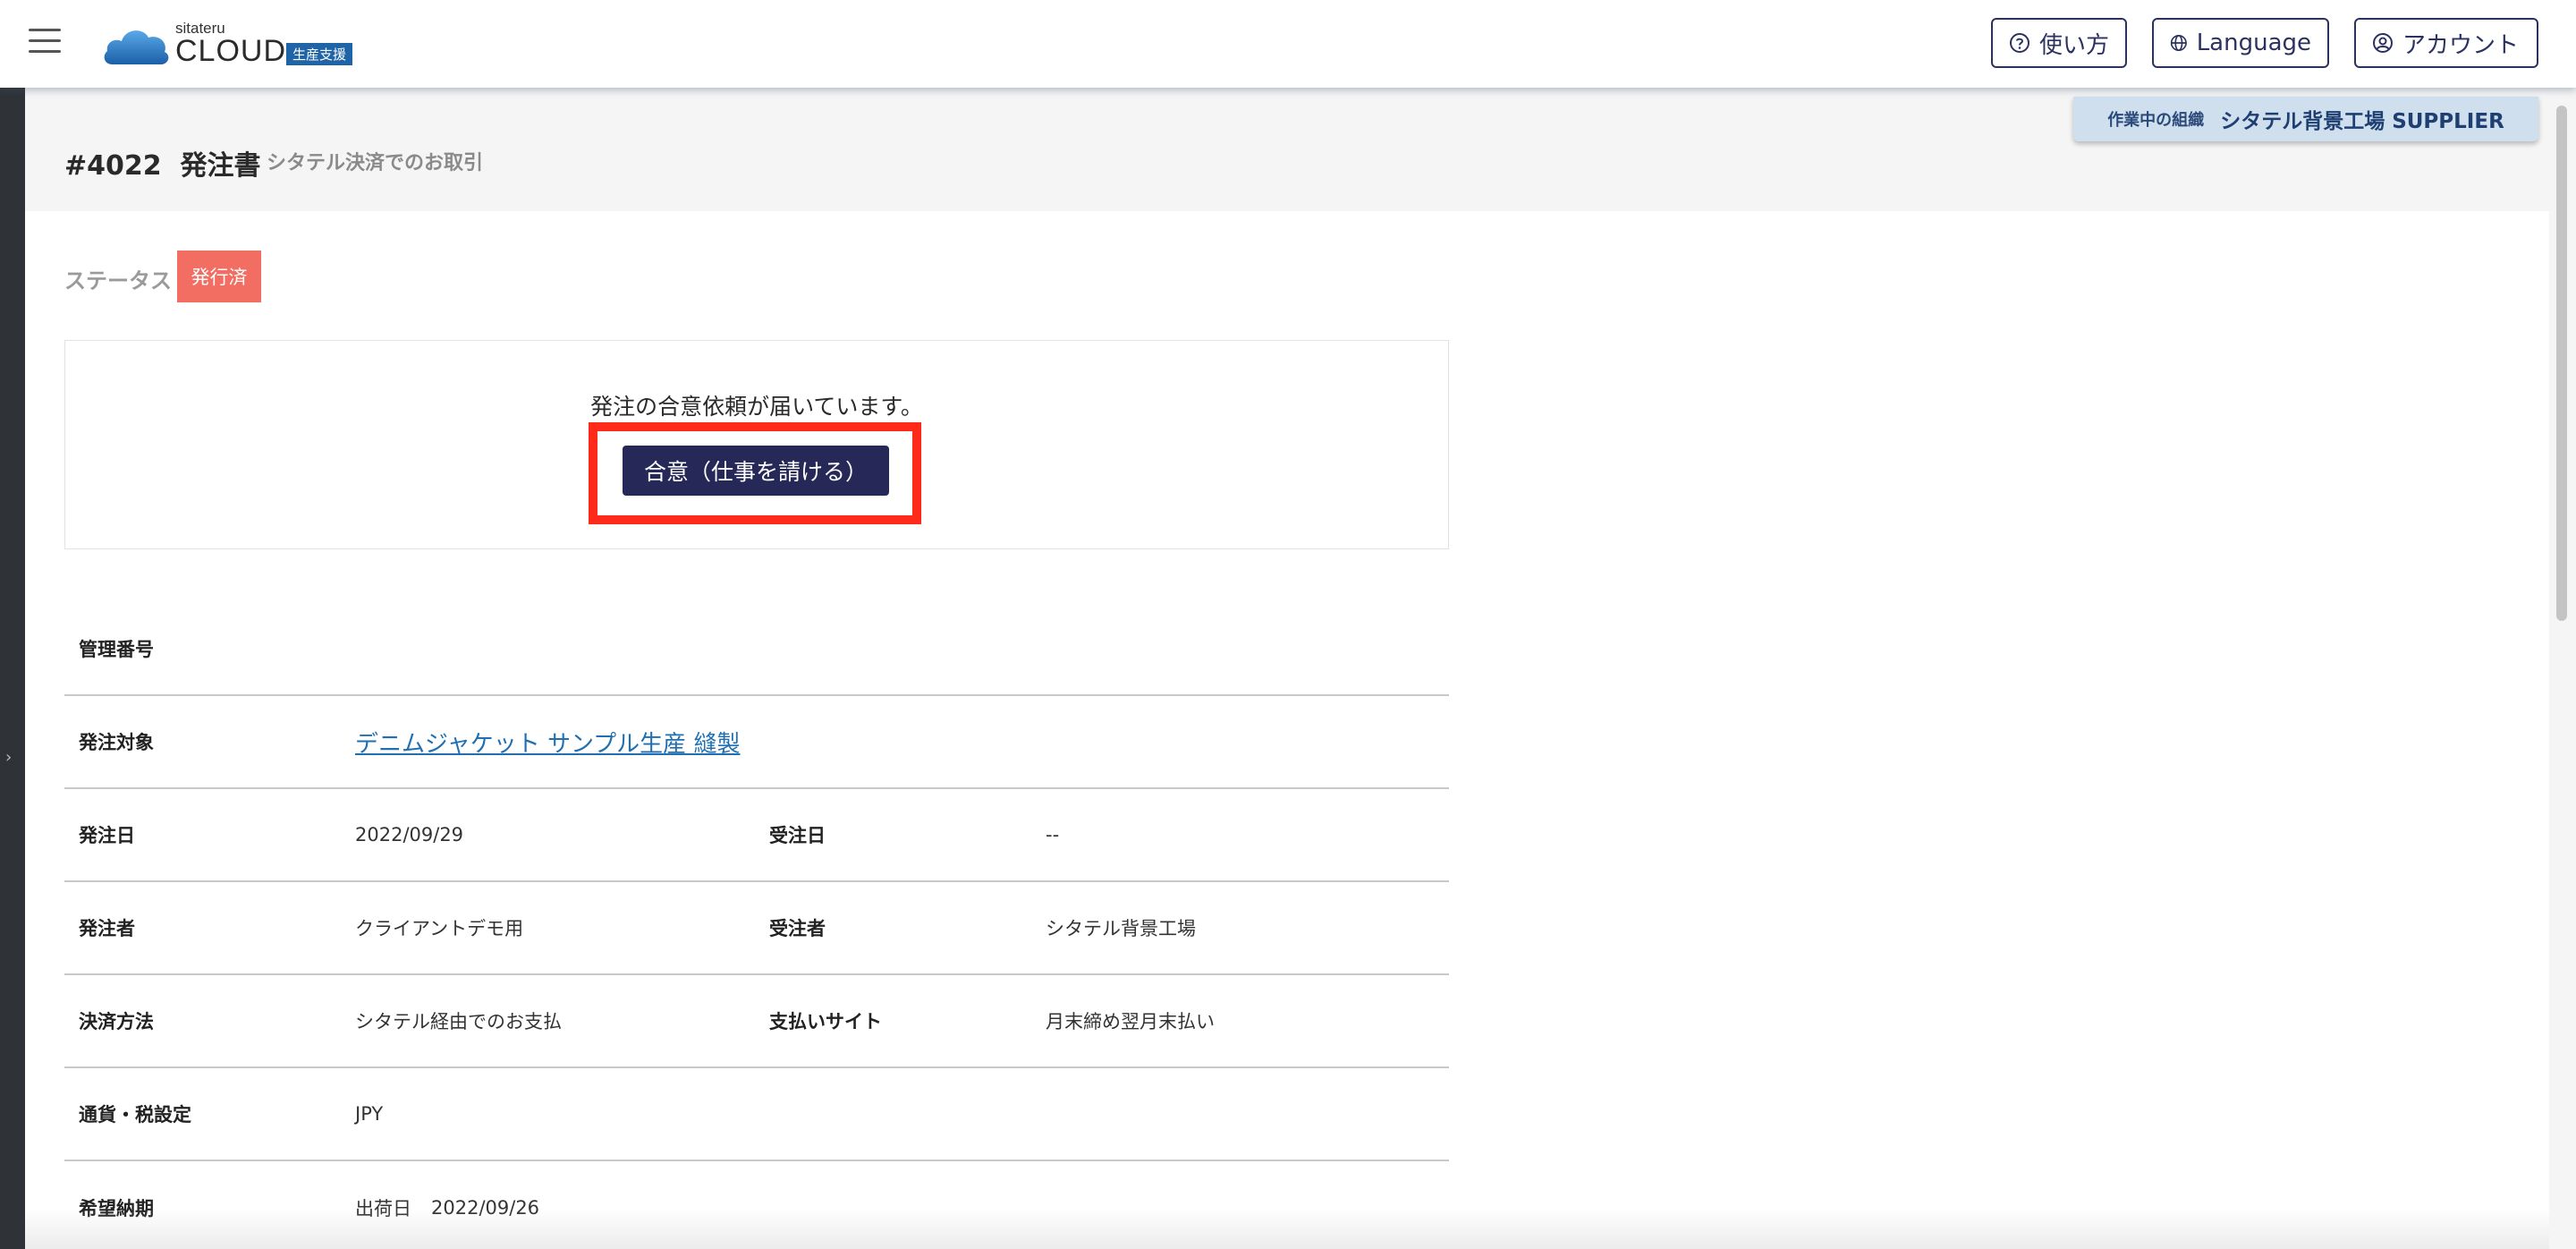 This screenshot has width=2576, height=1249. What do you see at coordinates (458, 1021) in the screenshot?
I see `payment-method-value: シタテル経由でのお支払` at bounding box center [458, 1021].